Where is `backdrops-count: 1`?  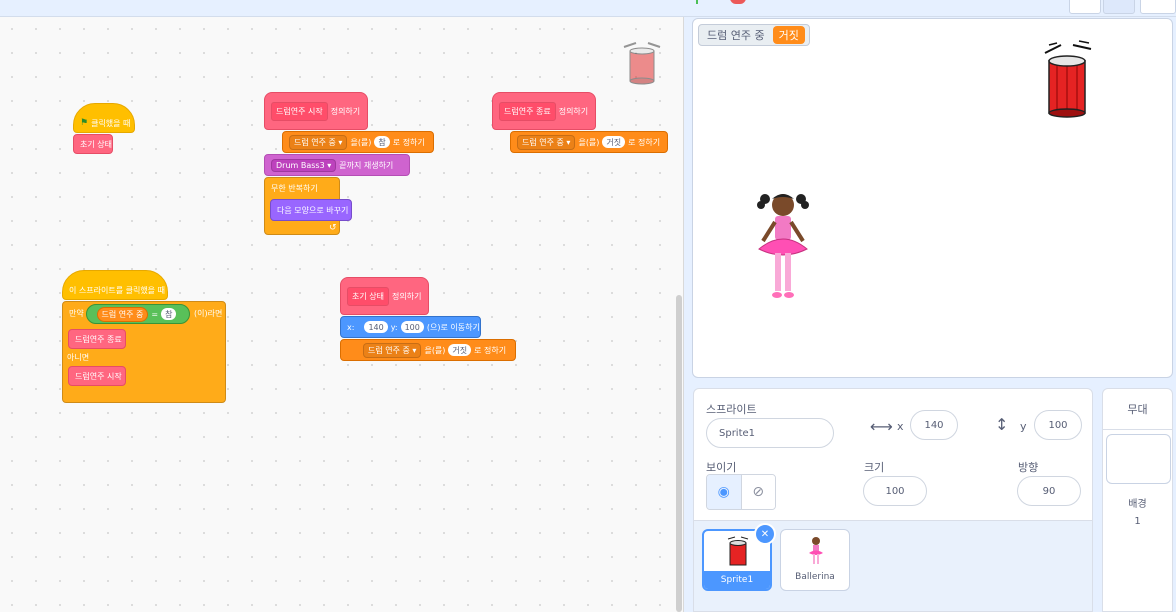 backdrops-count: 1 is located at coordinates (1137, 521).